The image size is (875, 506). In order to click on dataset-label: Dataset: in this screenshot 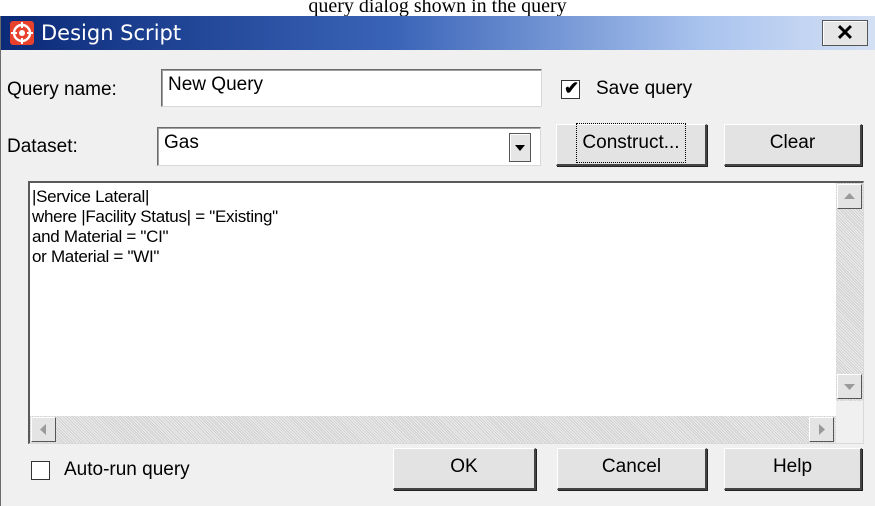, I will do `click(42, 146)`.